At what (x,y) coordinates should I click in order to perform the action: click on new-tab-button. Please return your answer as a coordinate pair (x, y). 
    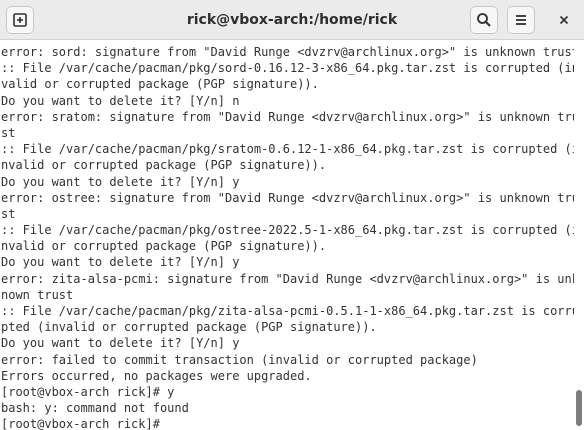
    Looking at the image, I should click on (20, 20).